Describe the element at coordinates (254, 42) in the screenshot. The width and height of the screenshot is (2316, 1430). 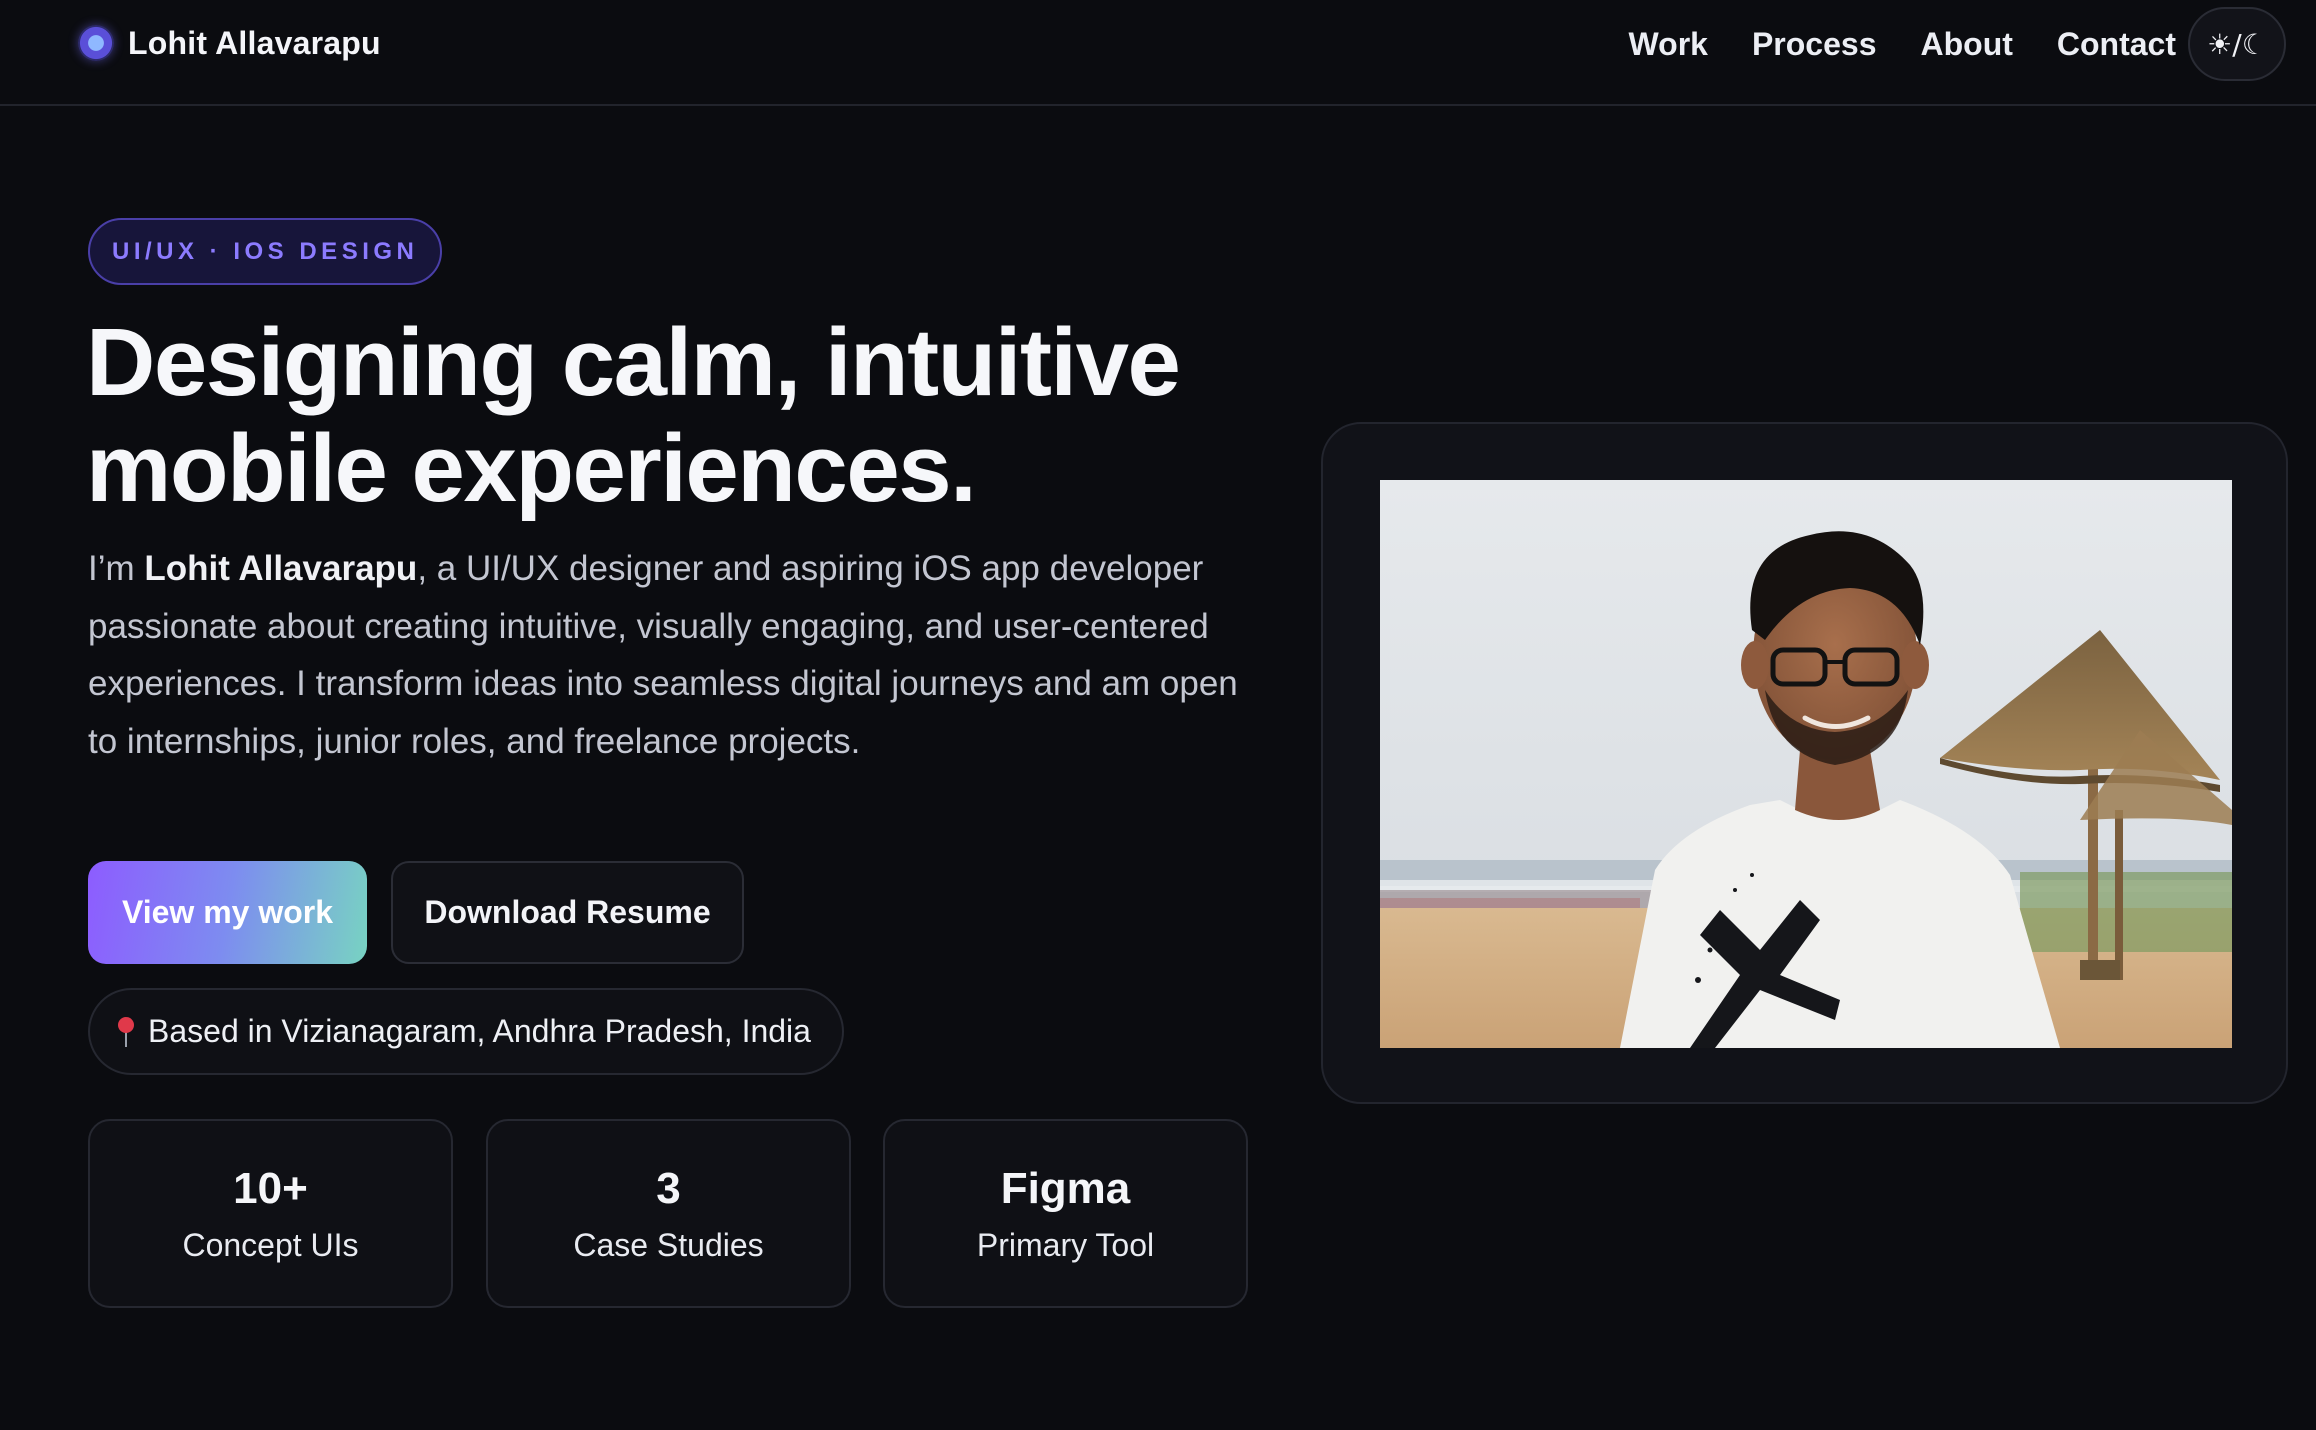
I see `brand-name: Lohit Allavarapu` at that location.